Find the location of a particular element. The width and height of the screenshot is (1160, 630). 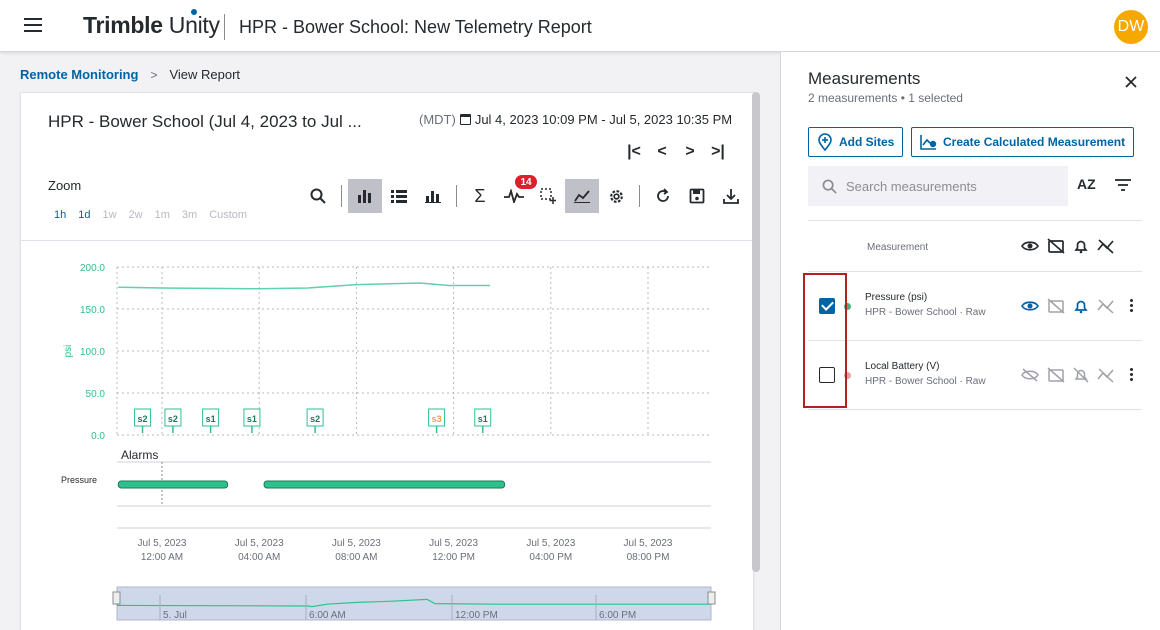

series-line-pressure is located at coordinates (304, 286).